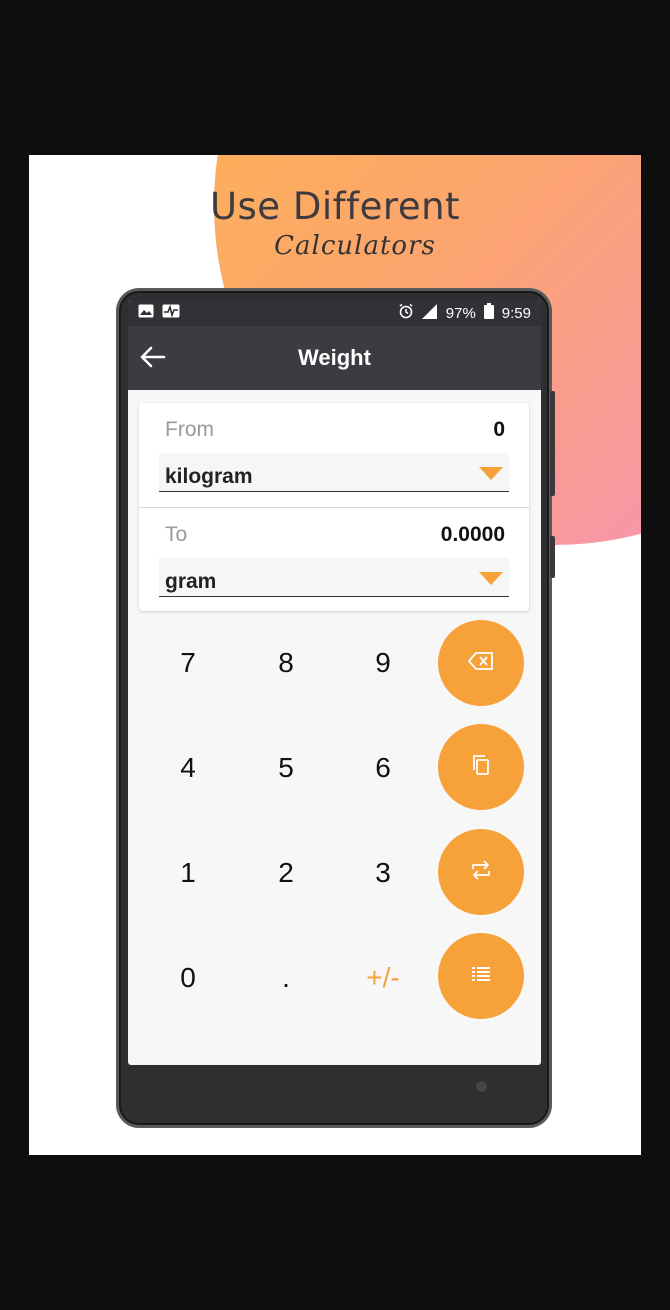  What do you see at coordinates (188, 663) in the screenshot?
I see `key-7: 7` at bounding box center [188, 663].